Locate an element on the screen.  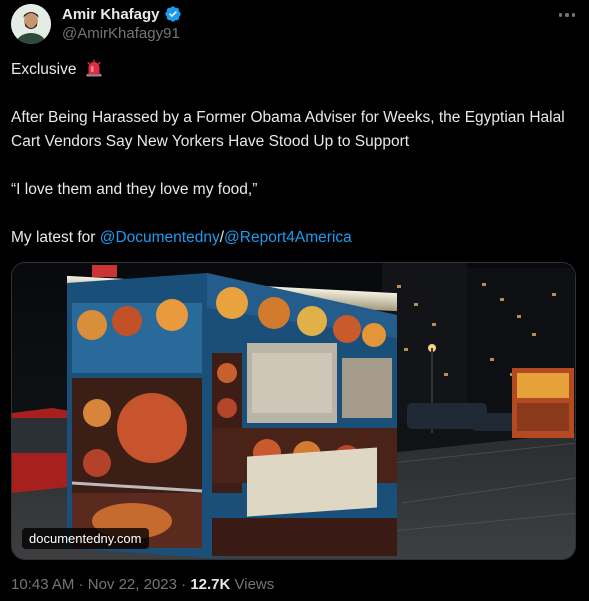
tweet-date: Nov 22, 2023 is located at coordinates (132, 584).